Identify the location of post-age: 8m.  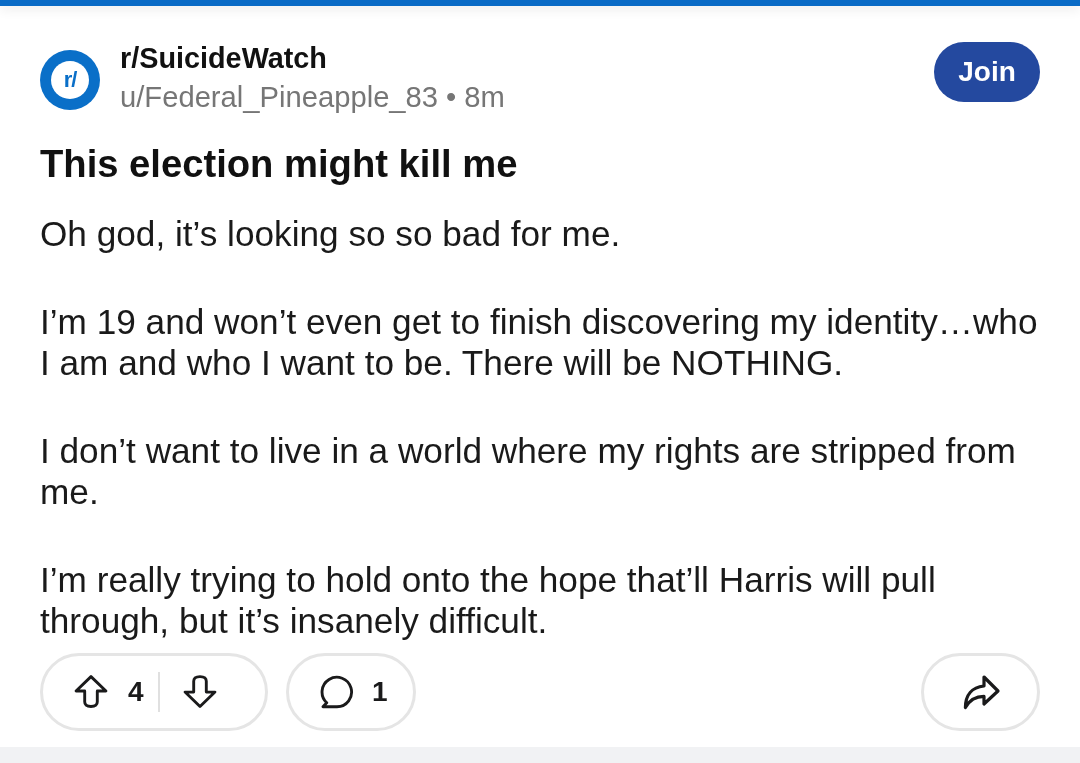
(484, 97).